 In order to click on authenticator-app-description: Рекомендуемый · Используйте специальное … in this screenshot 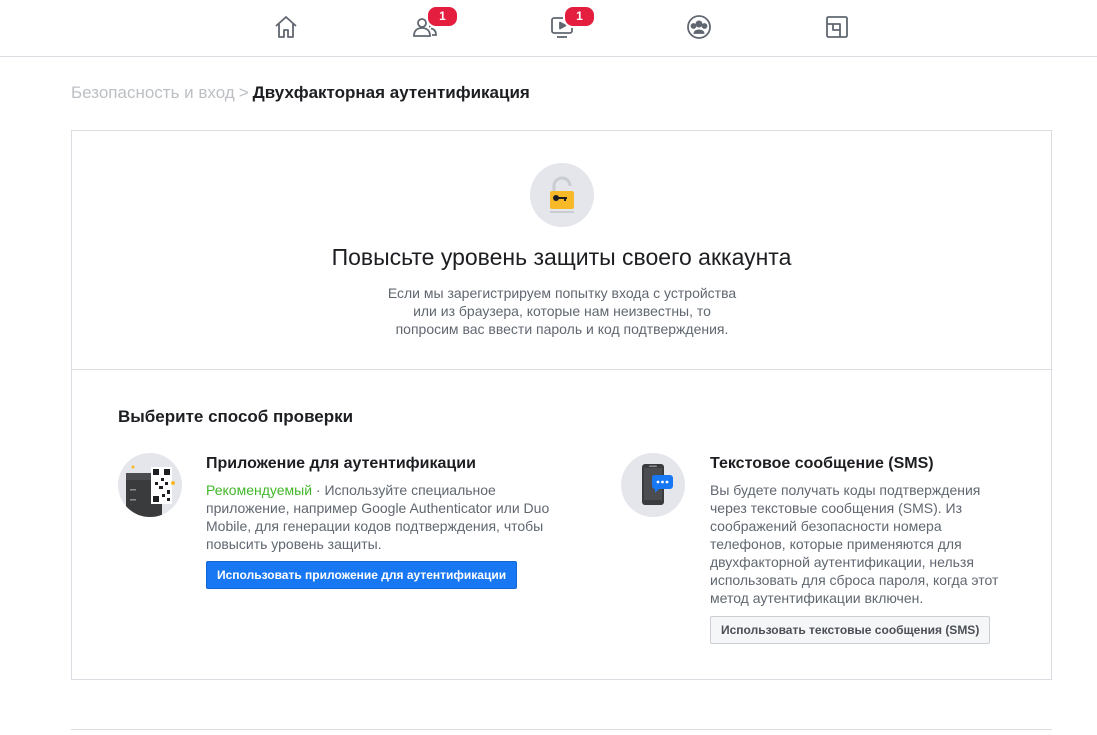, I will do `click(392, 517)`.